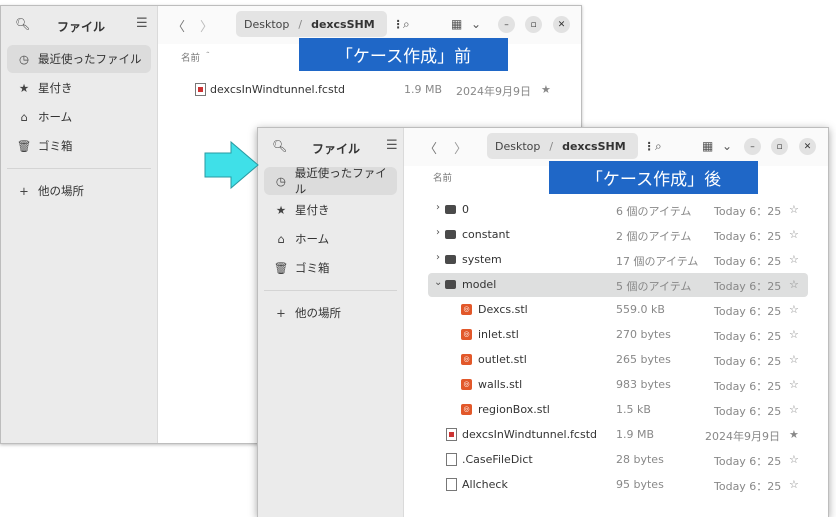  Describe the element at coordinates (514, 409) in the screenshot. I see `file-name: regionBox.stl` at that location.